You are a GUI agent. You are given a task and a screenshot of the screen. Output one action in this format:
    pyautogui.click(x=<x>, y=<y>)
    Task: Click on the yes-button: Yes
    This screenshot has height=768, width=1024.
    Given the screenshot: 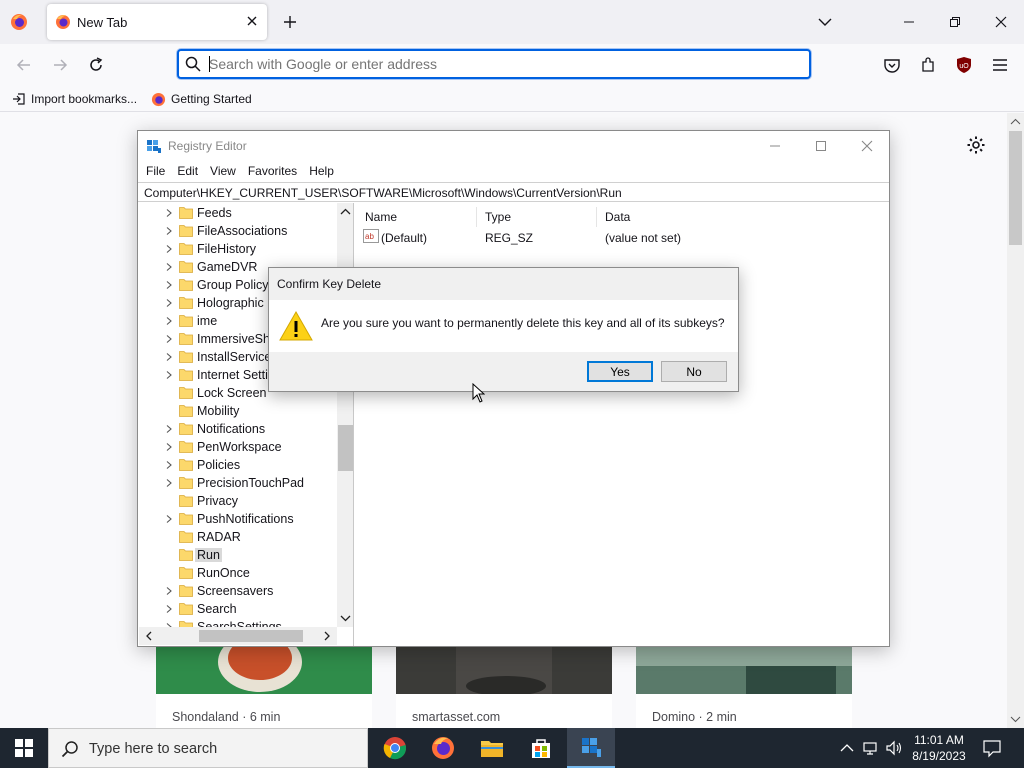 What is the action you would take?
    pyautogui.click(x=620, y=371)
    